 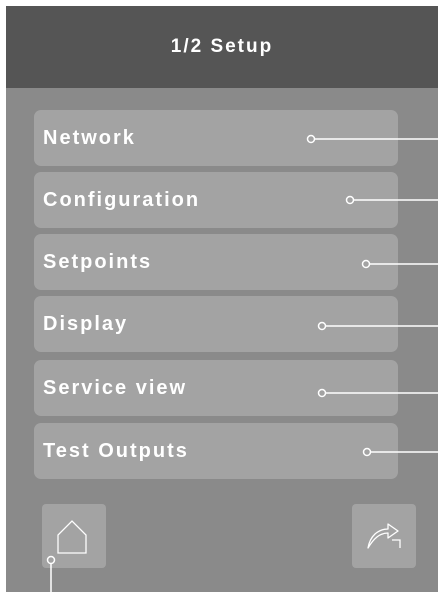 I want to click on page-title: 1/2 Setup, so click(x=222, y=46).